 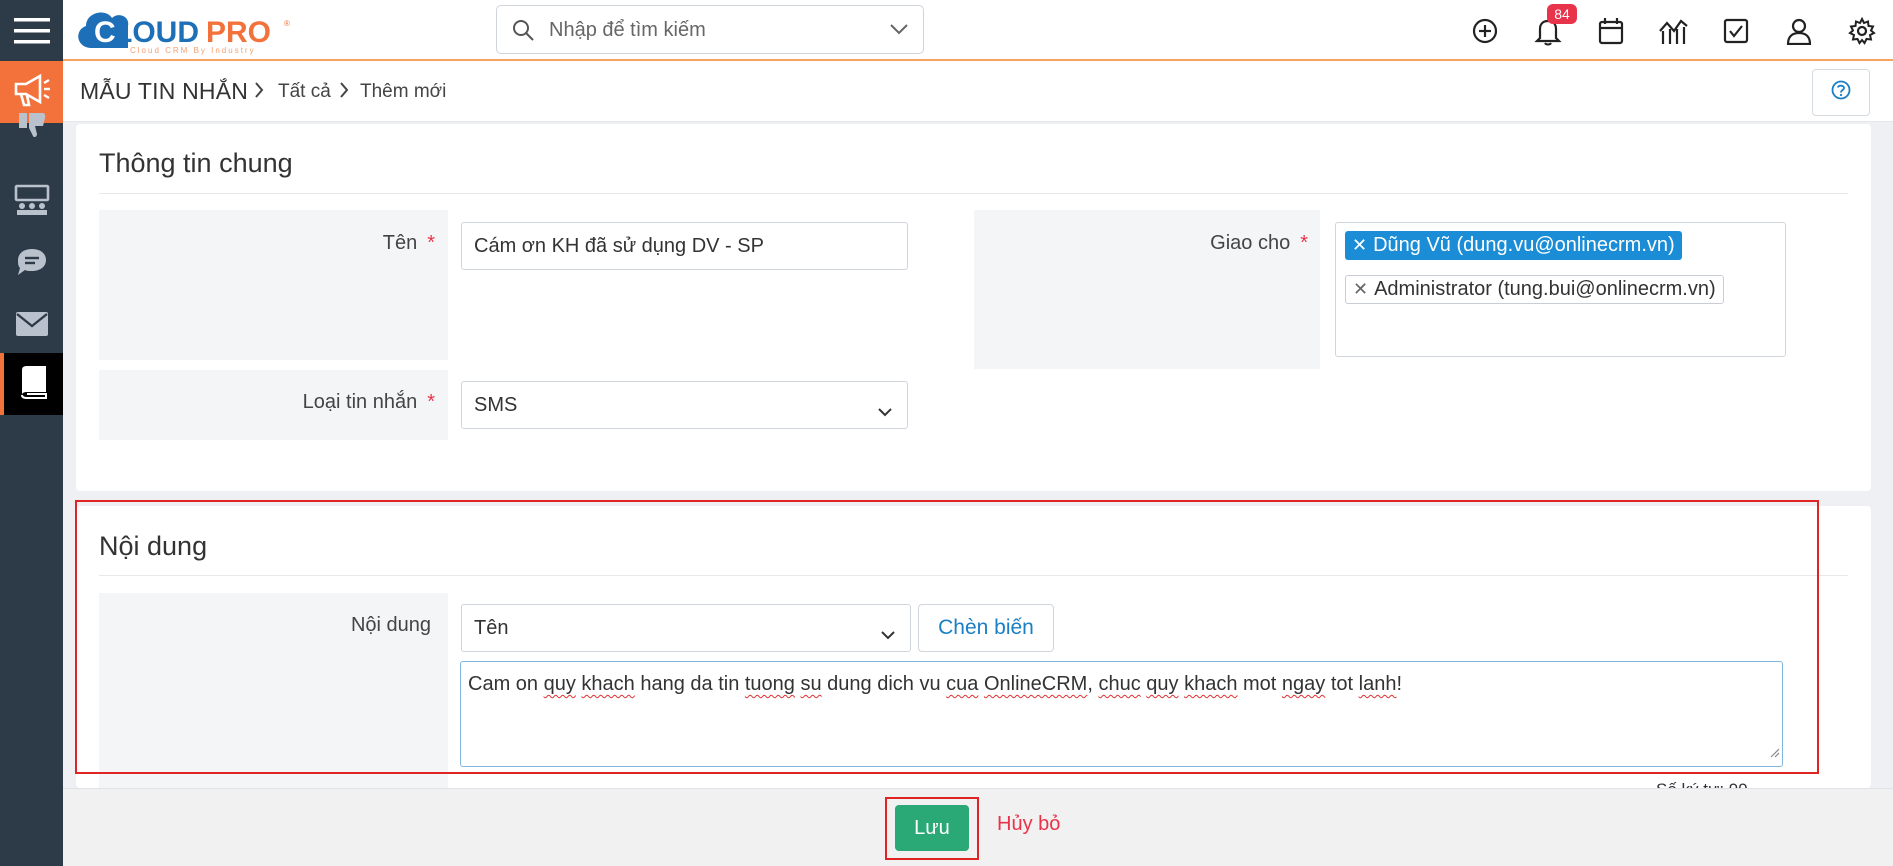 I want to click on name-label: Tên *, so click(x=408, y=243).